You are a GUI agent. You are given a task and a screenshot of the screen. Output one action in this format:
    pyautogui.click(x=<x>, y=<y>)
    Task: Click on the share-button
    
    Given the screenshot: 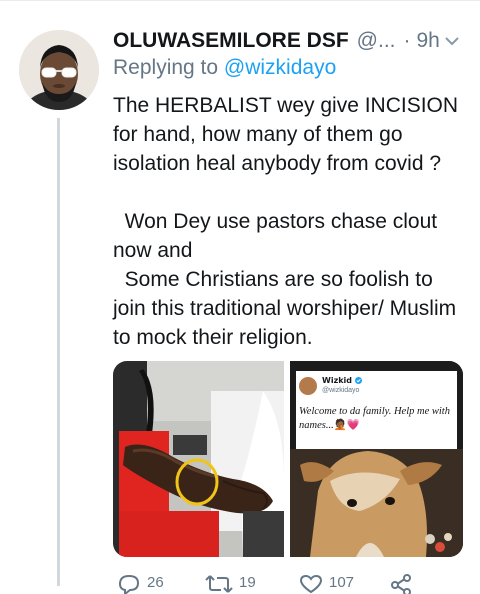 What is the action you would take?
    pyautogui.click(x=404, y=584)
    